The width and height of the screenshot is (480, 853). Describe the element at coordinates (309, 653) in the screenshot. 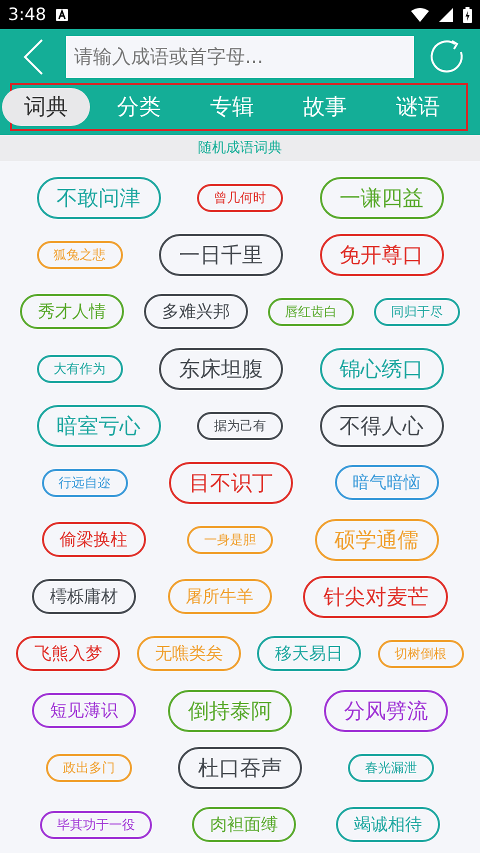

I see `idiom-tag: 移天易日` at that location.